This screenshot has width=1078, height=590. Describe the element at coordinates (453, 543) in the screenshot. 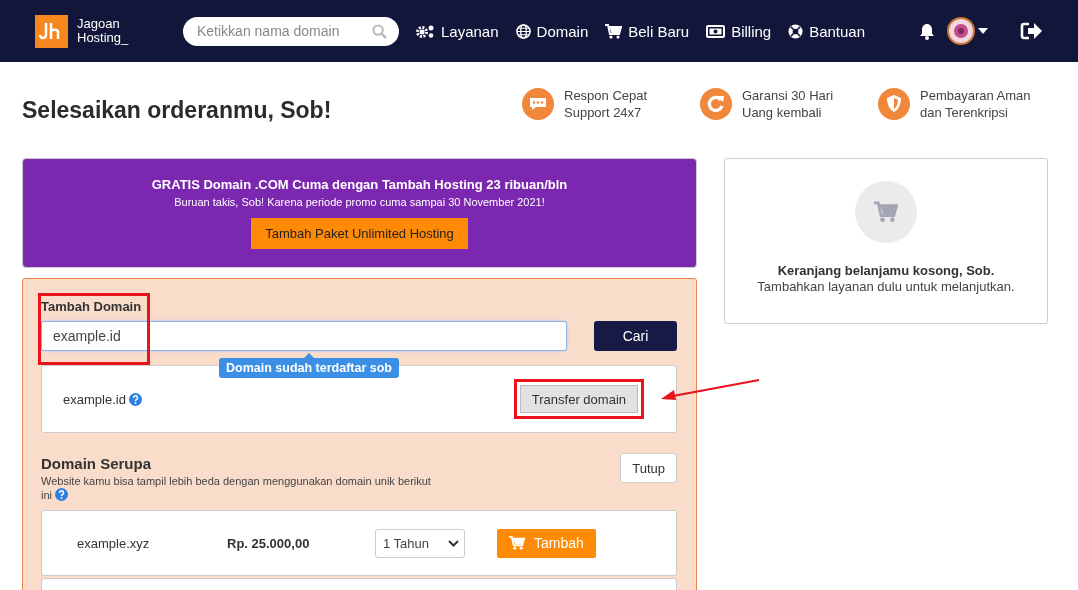

I see `chevron-icon` at that location.